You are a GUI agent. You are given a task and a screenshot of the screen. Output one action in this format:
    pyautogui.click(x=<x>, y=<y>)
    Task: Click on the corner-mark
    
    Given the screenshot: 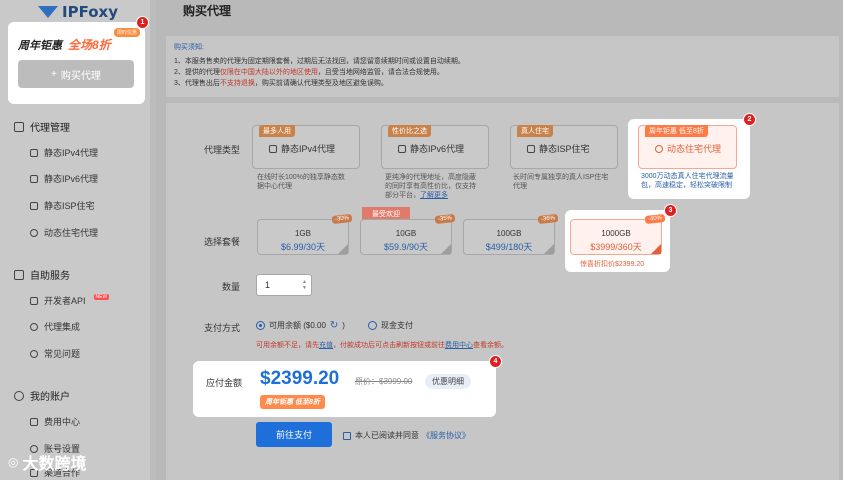 What is the action you would take?
    pyautogui.click(x=446, y=249)
    